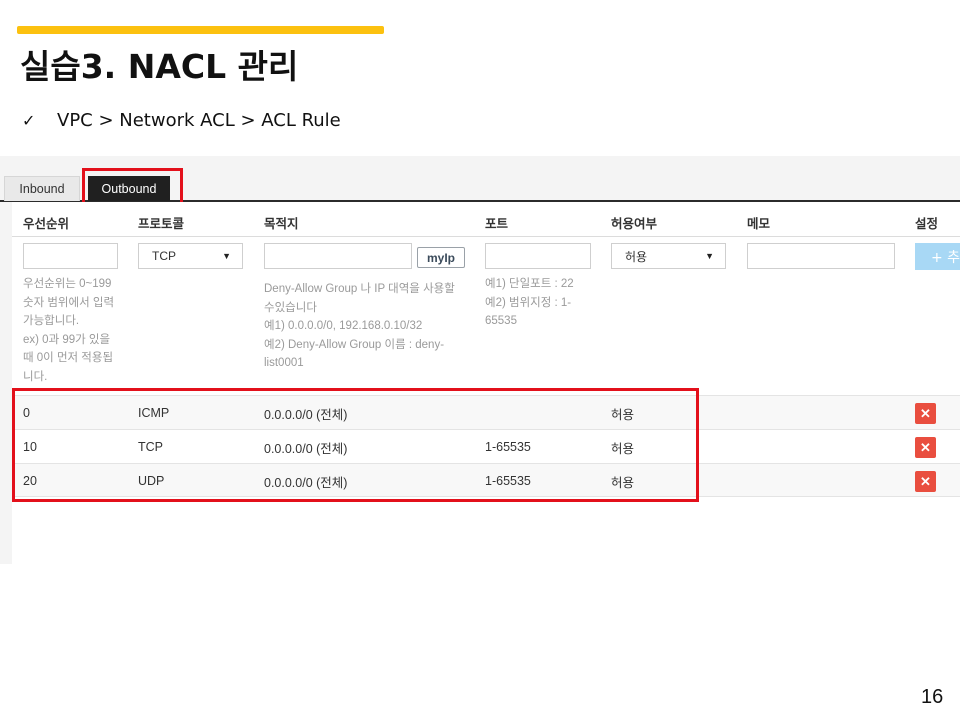 The image size is (960, 720). What do you see at coordinates (30, 481) in the screenshot?
I see `row-priority: 20` at bounding box center [30, 481].